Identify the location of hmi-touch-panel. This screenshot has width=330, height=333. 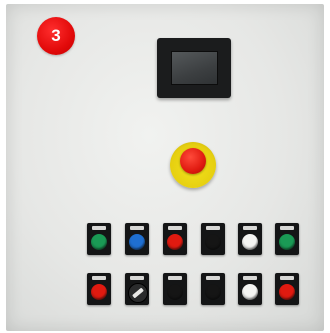
(194, 68).